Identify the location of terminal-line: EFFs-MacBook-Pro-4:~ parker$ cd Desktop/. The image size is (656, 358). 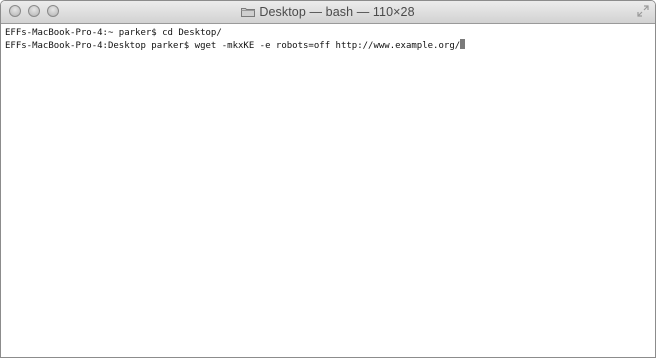
(330, 33).